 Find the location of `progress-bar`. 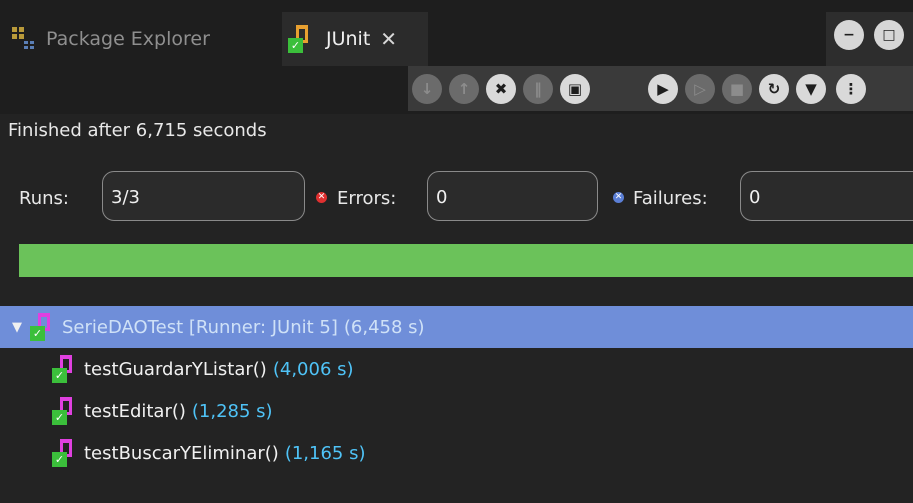

progress-bar is located at coordinates (466, 260).